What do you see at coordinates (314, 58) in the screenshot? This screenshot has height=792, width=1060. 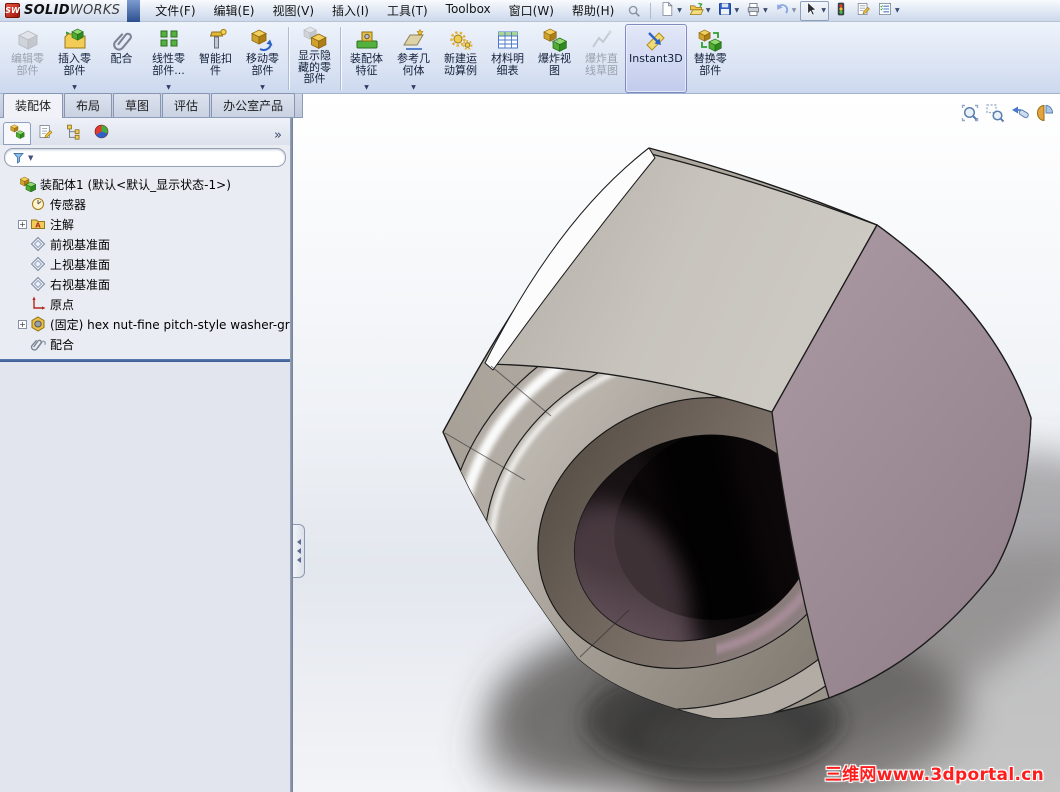 I see `cmd-show-hidden-button: 显示隐 藏的零 部件` at bounding box center [314, 58].